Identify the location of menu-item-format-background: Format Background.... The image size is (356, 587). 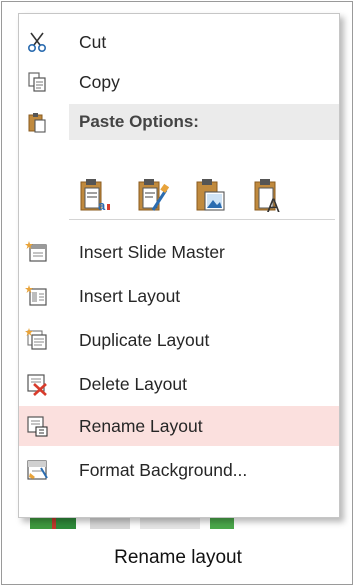
(179, 470).